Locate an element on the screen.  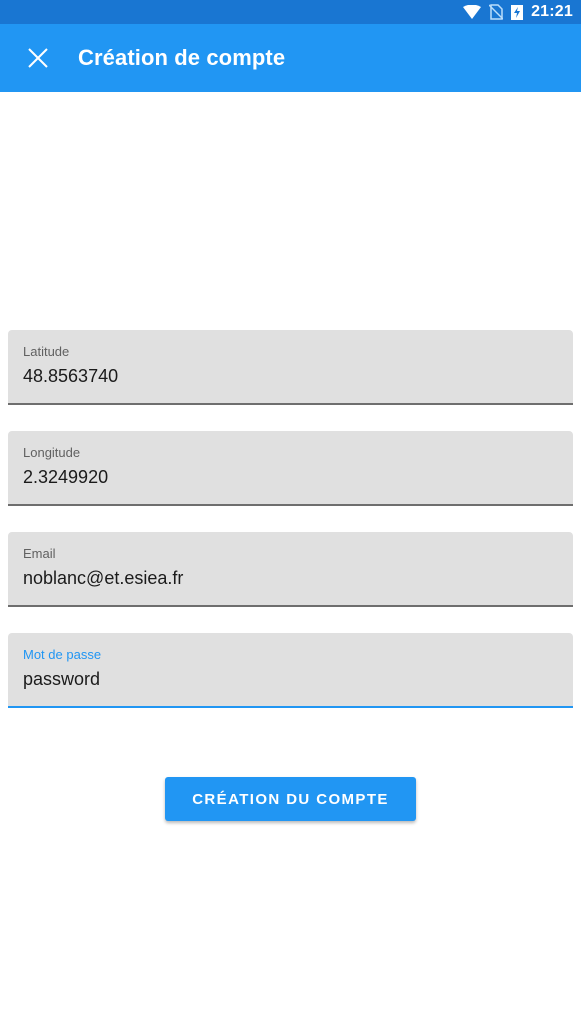
latitude-label: Latitude is located at coordinates (46, 351).